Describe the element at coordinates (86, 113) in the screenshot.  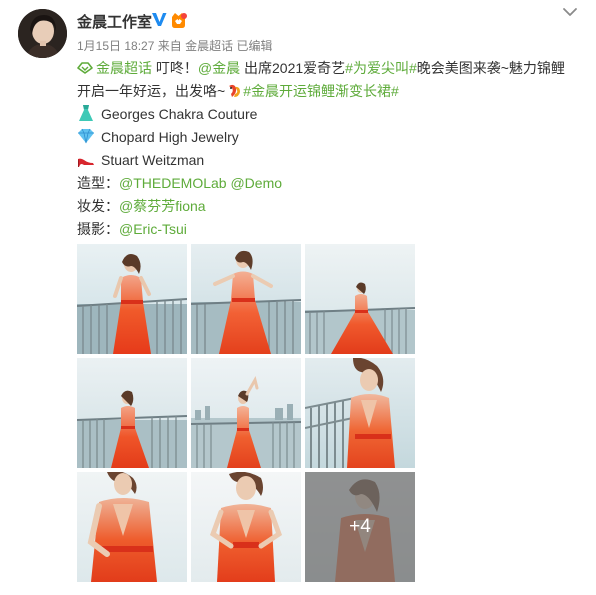
I see `dress-icon` at that location.